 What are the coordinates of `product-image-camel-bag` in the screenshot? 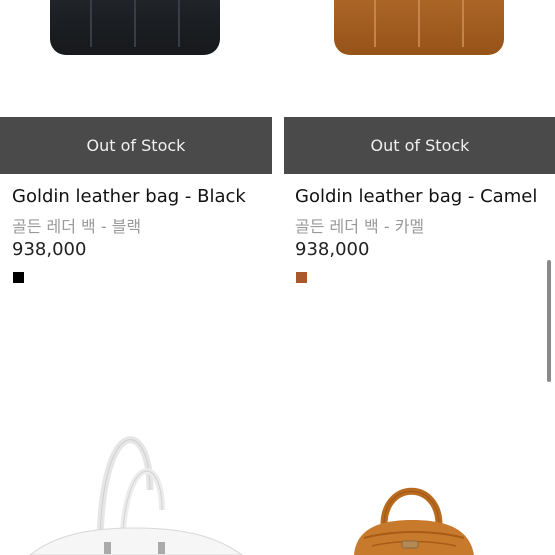 It's located at (419, 58).